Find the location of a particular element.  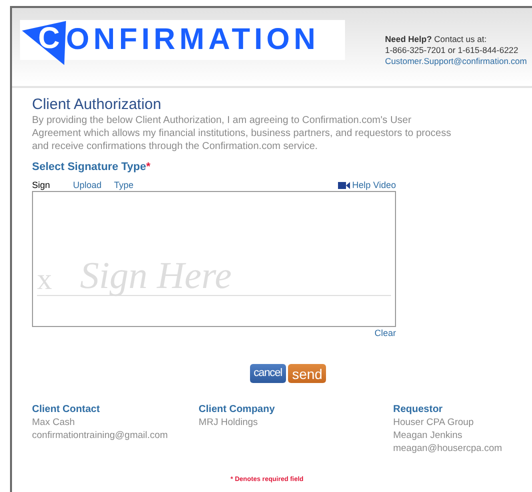

signature-tab: Type is located at coordinates (134, 185).